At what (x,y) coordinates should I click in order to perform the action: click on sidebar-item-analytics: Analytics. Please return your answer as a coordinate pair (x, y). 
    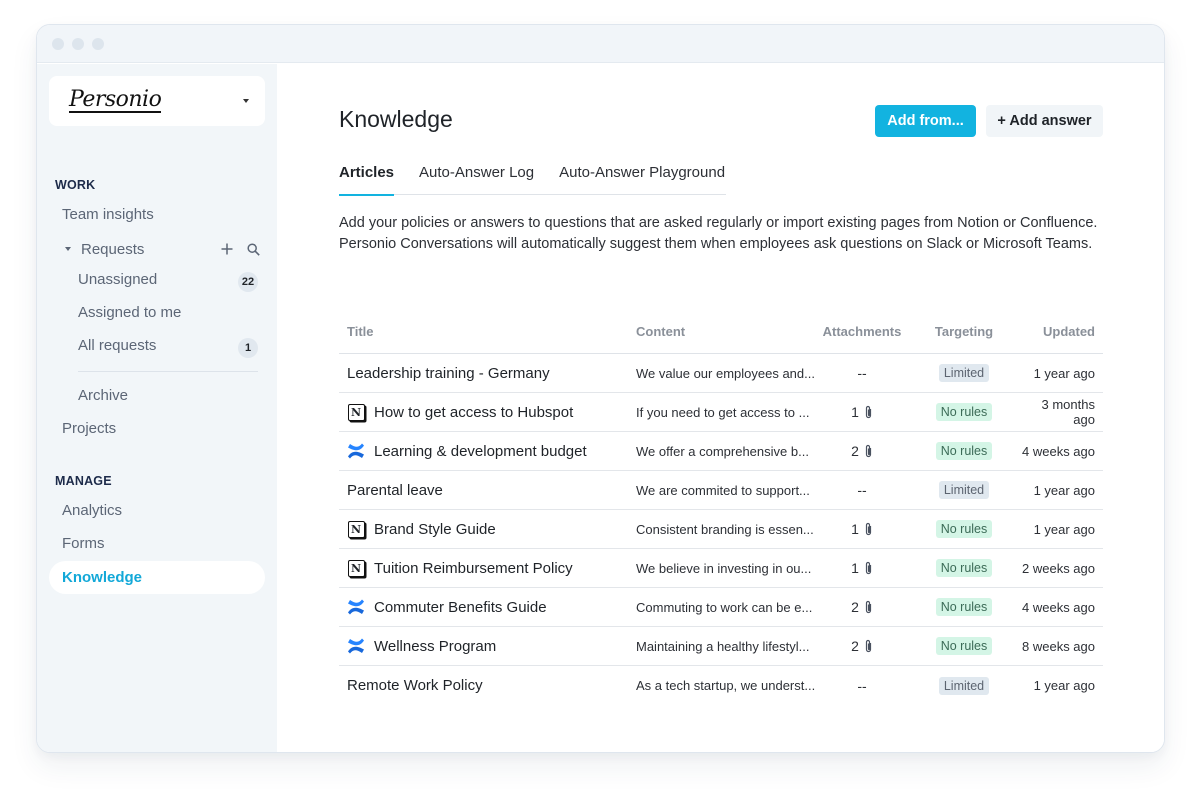
    Looking at the image, I should click on (92, 510).